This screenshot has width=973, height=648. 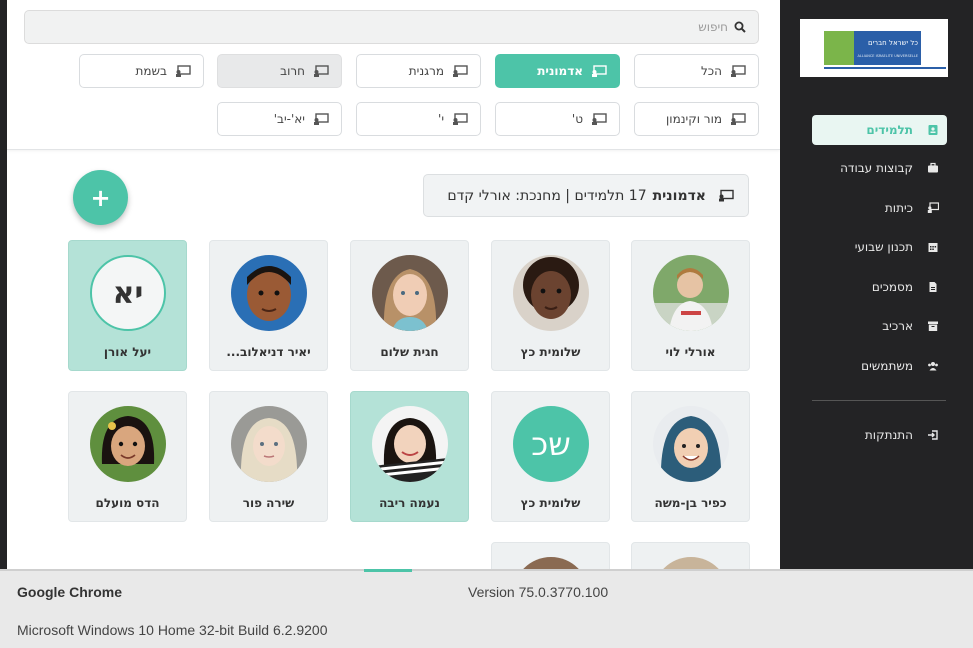 I want to click on sidebar-item-users: משתמשים, so click(x=879, y=366).